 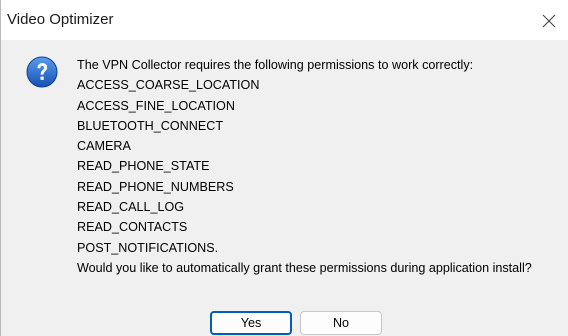 I want to click on window-title: Video Optimizer, so click(x=60, y=19).